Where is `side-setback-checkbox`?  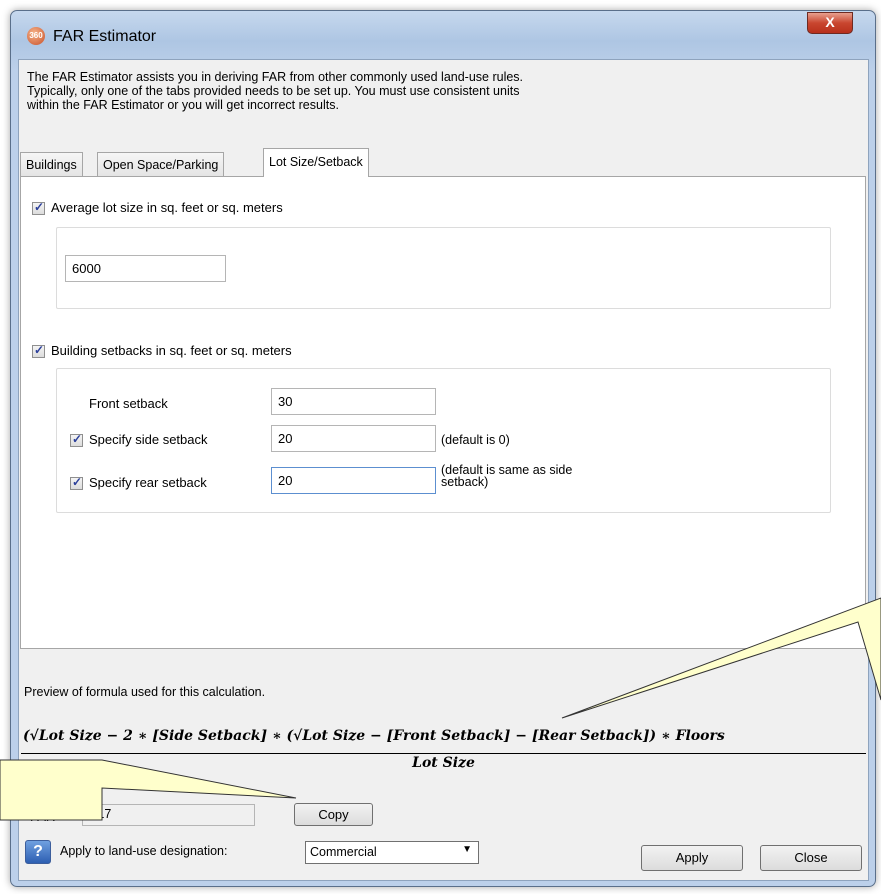 side-setback-checkbox is located at coordinates (76, 439).